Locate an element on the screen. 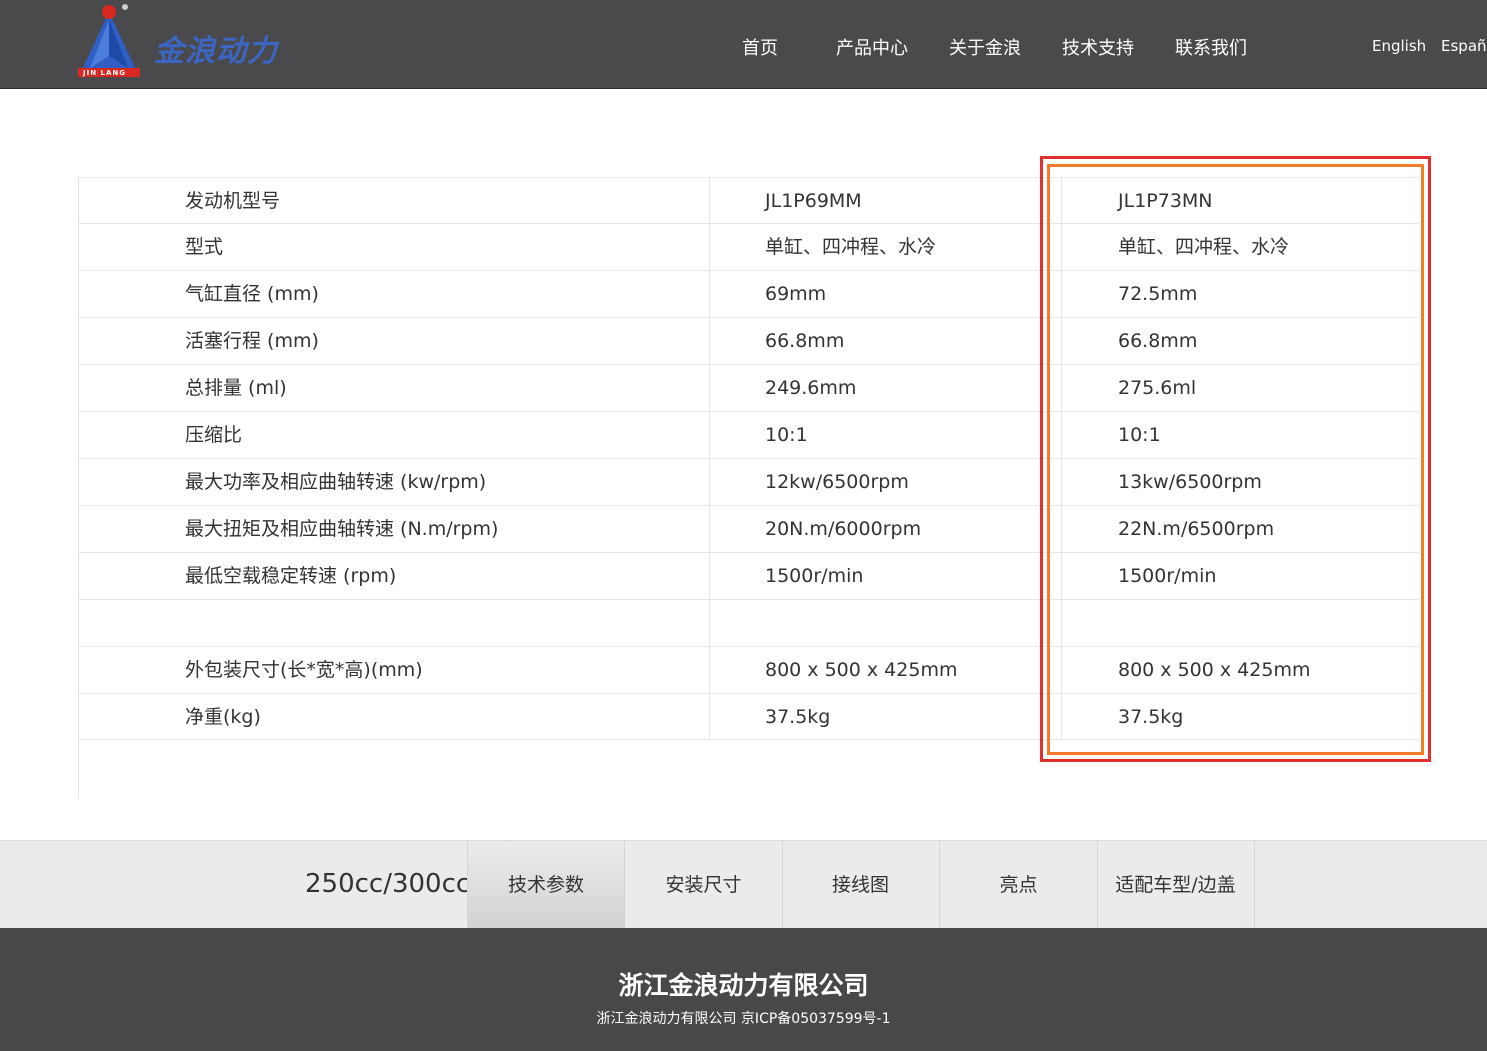 This screenshot has width=1487, height=1051. row-value-1: 800 x 500 x 425mm is located at coordinates (861, 670).